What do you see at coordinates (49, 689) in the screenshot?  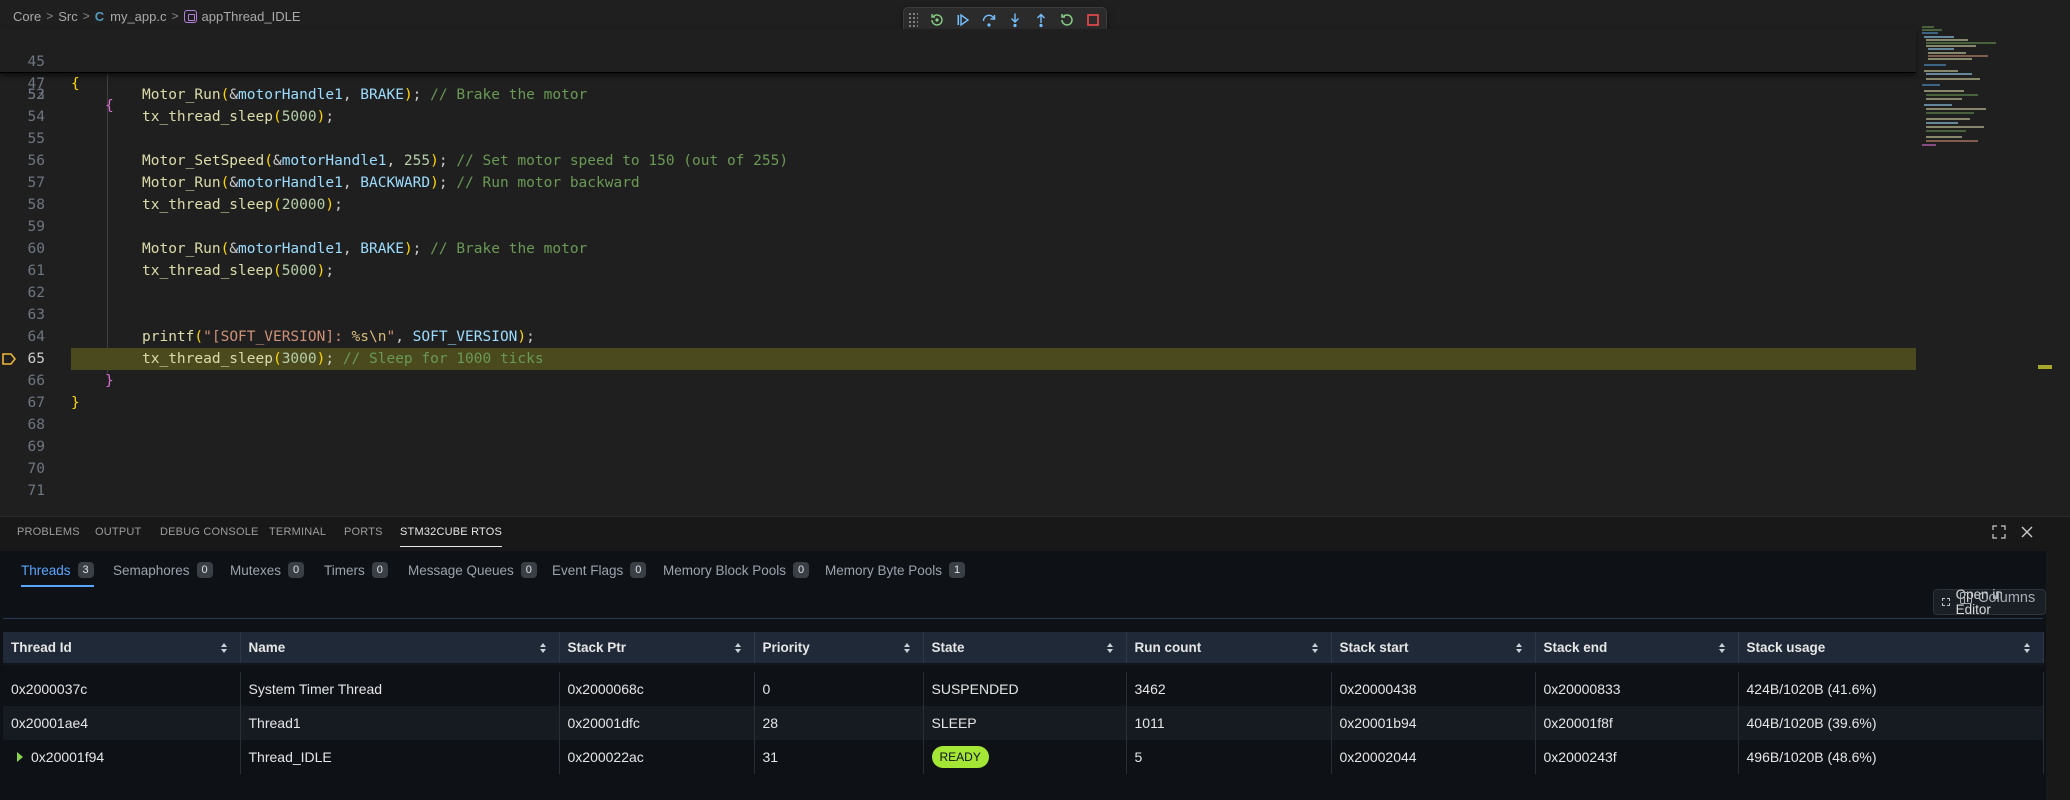 I see `cell-text: 0x2000037c` at bounding box center [49, 689].